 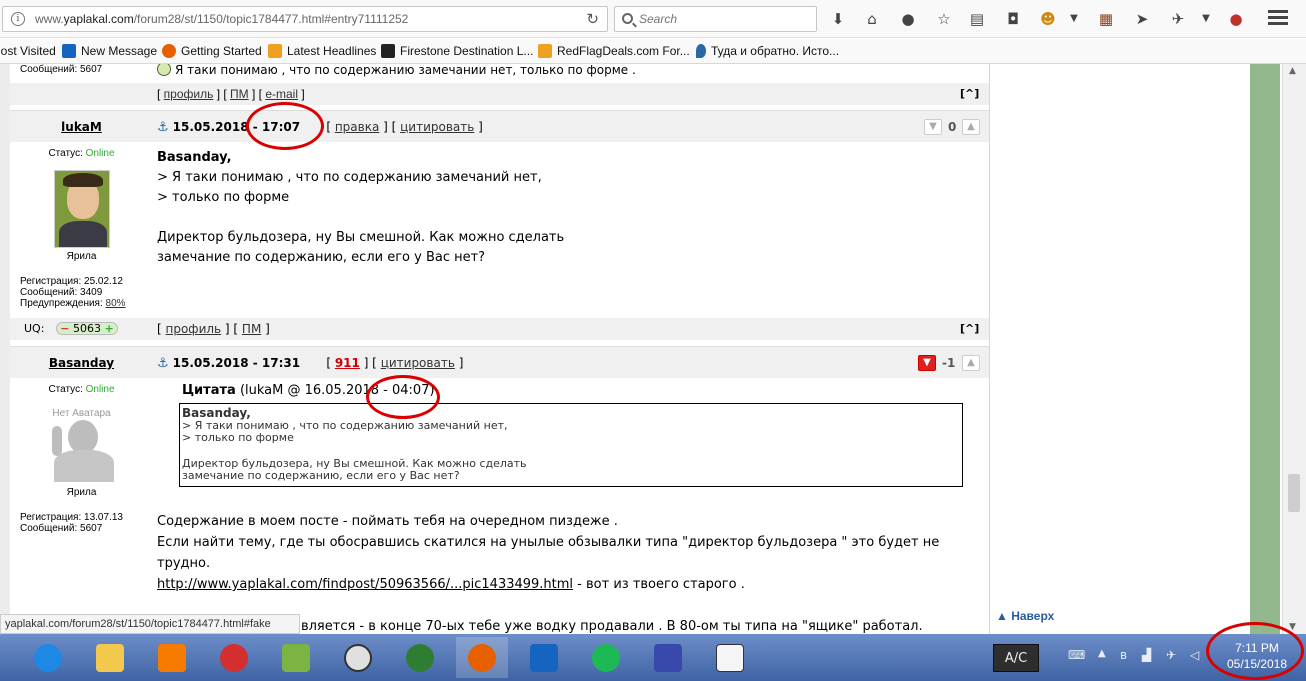 I want to click on reload-icon: ↻, so click(x=592, y=19).